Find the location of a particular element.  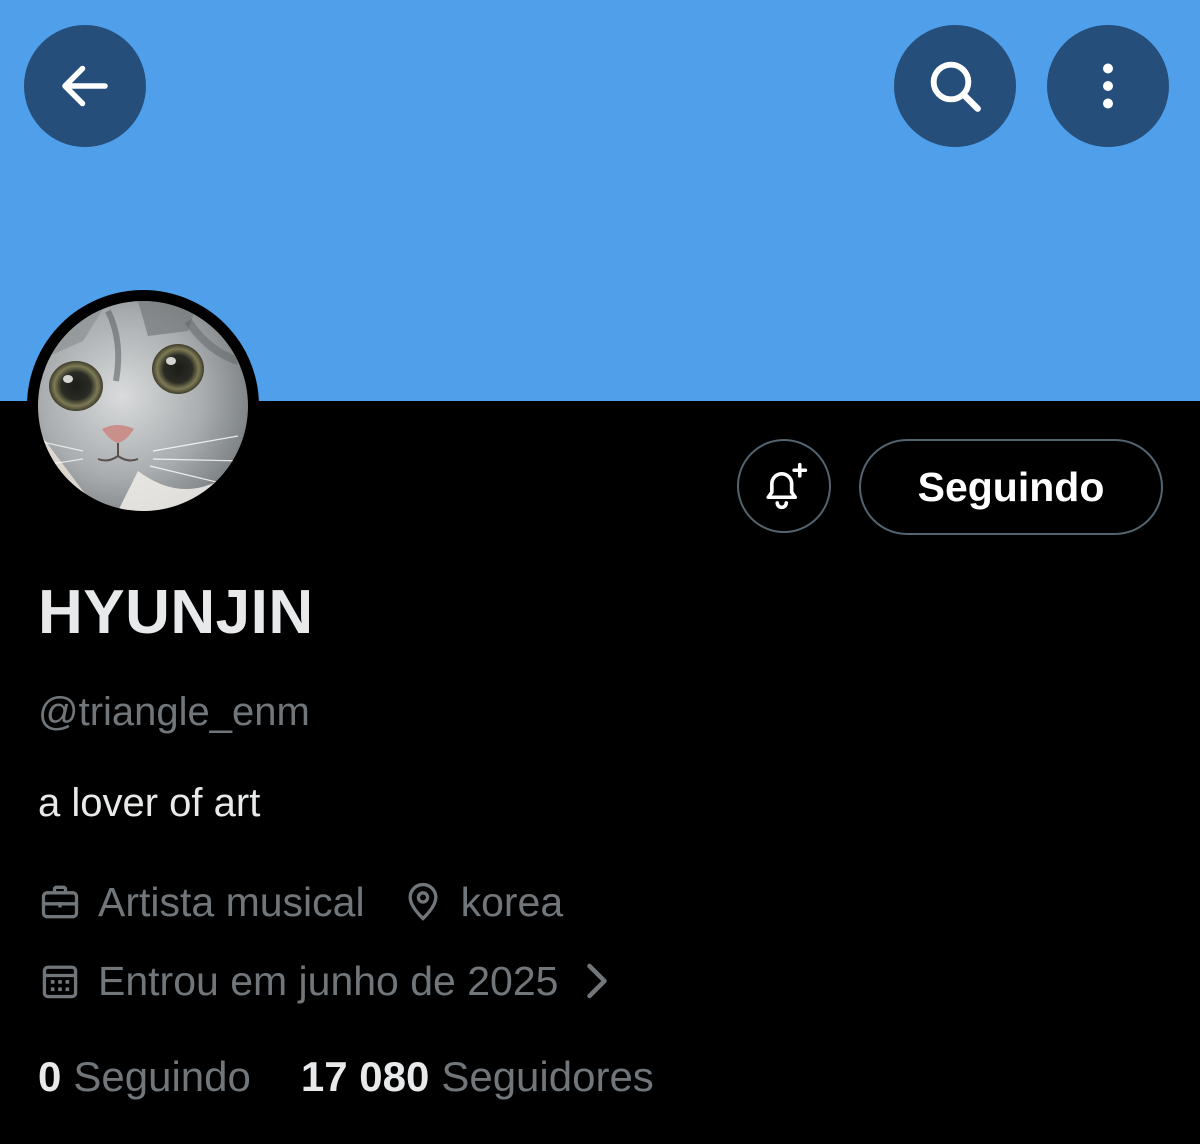

notifications-button is located at coordinates (784, 486).